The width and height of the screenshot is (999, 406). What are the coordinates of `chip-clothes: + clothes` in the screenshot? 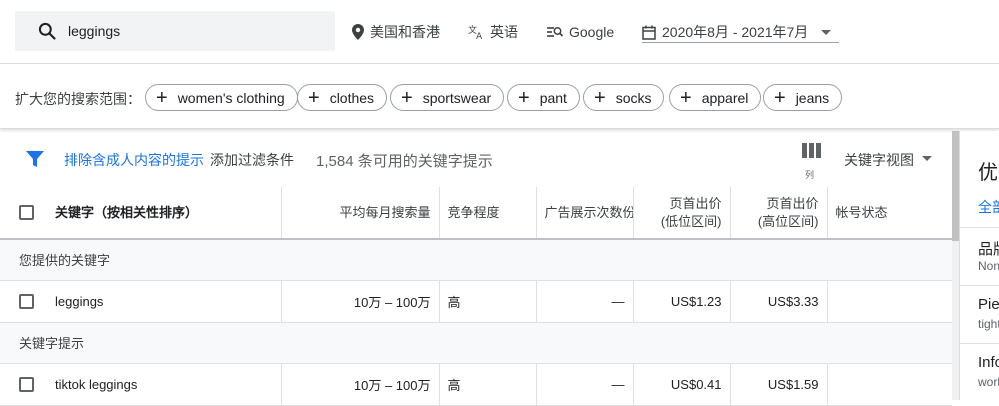 It's located at (342, 97).